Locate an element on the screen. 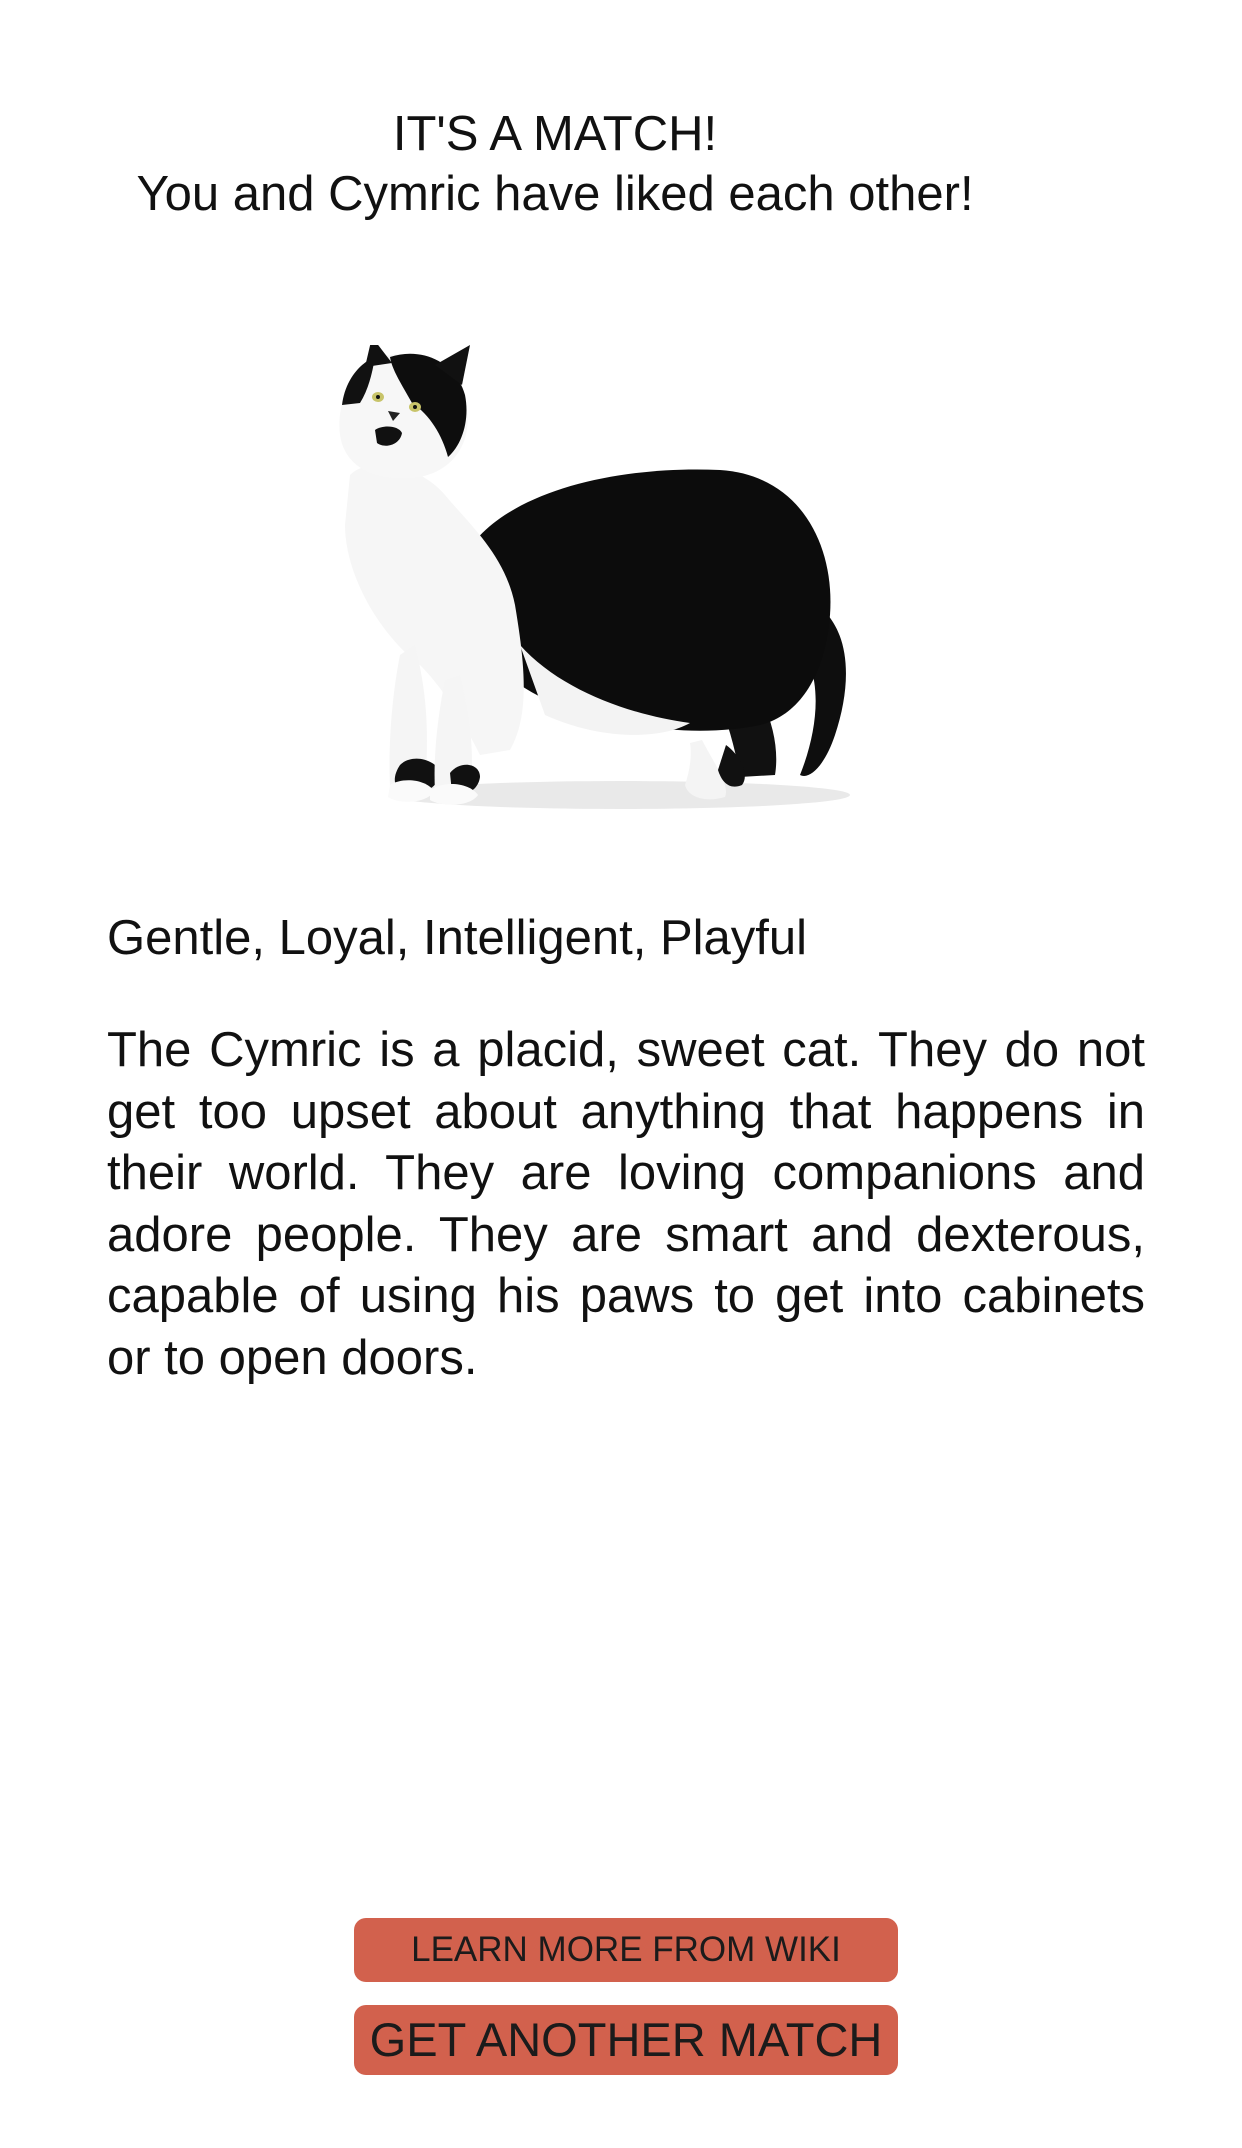  match-title: IT'S A MATCH! is located at coordinates (555, 134).